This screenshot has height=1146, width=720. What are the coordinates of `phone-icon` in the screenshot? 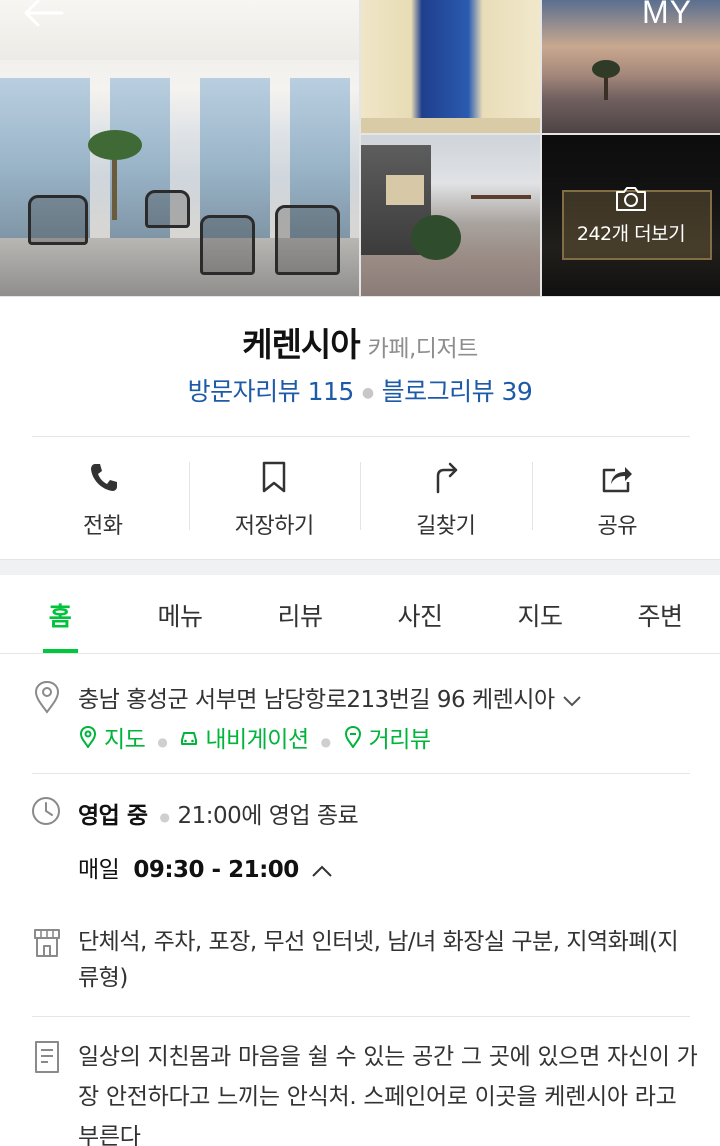 It's located at (103, 477).